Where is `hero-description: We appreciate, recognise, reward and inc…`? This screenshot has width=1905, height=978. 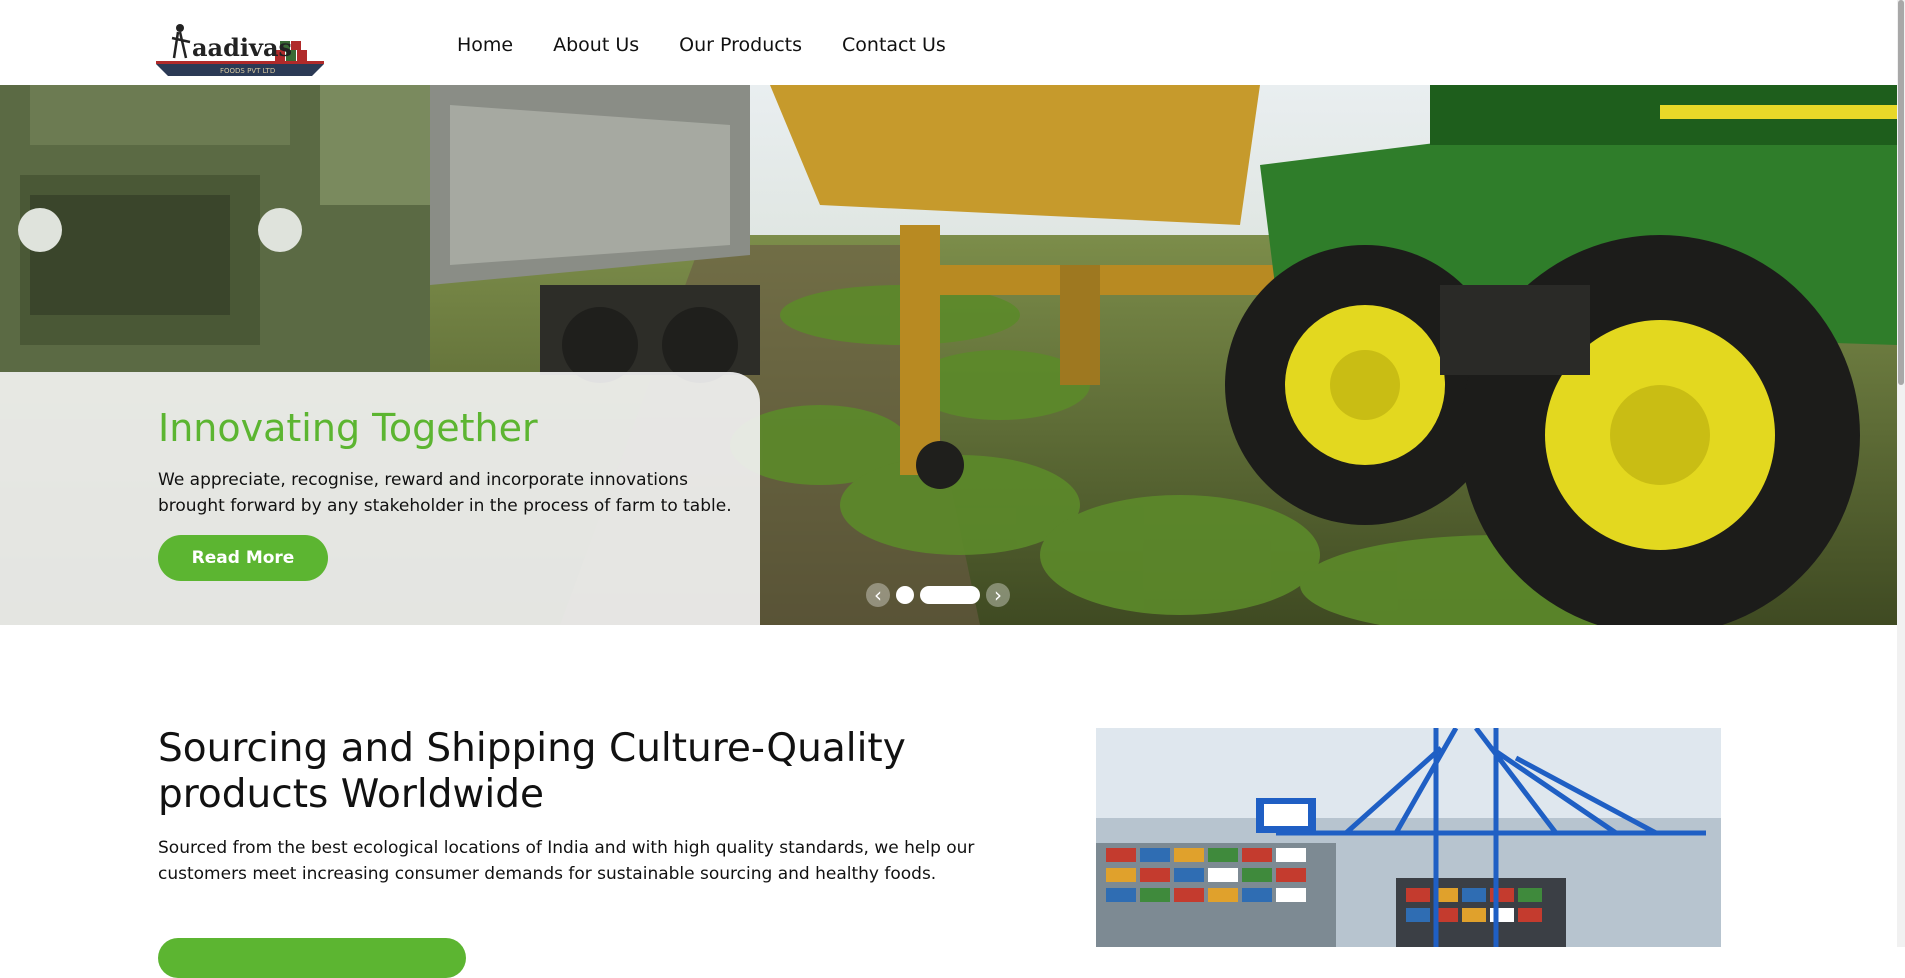
hero-description: We appreciate, recognise, reward and inc… is located at coordinates (445, 493).